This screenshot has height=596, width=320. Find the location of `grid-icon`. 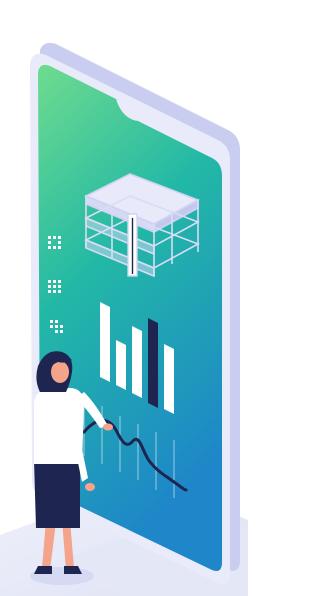

grid-icon is located at coordinates (54, 286).